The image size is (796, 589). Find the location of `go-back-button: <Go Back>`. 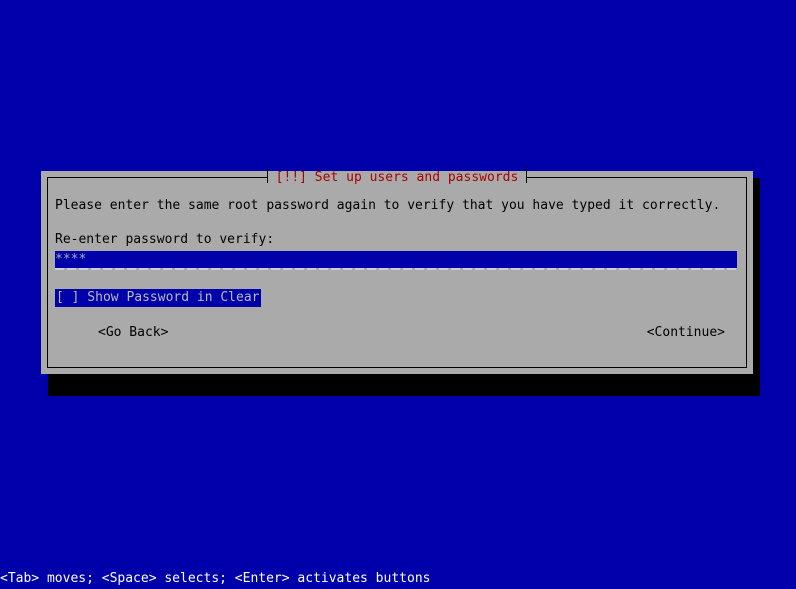

go-back-button: <Go Back> is located at coordinates (133, 333).